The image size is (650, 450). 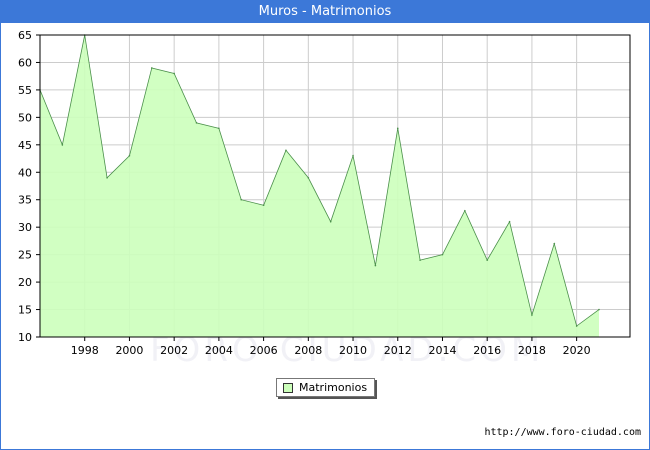 What do you see at coordinates (85, 350) in the screenshot?
I see `x-tick-label: 1998` at bounding box center [85, 350].